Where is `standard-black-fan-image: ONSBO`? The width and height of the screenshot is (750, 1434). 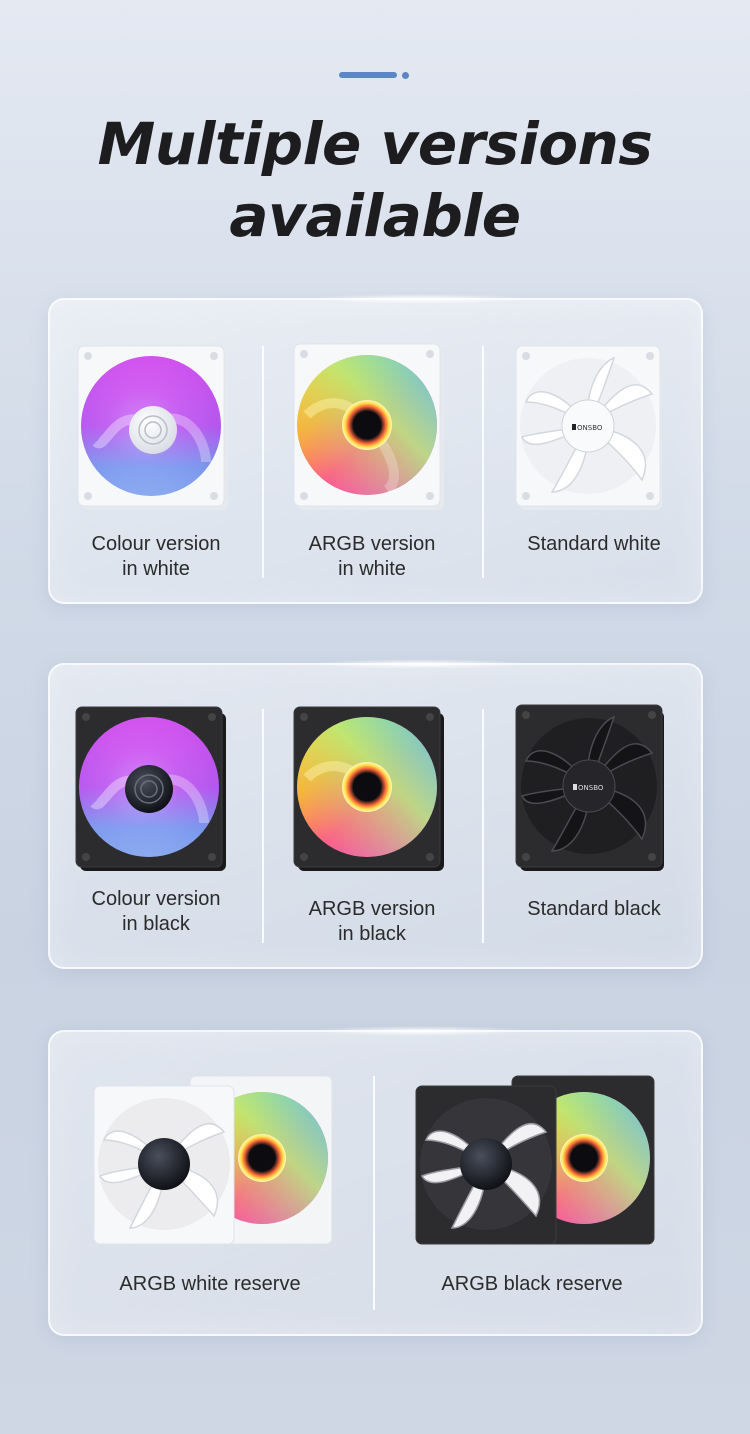 standard-black-fan-image: ONSBO is located at coordinates (589, 787).